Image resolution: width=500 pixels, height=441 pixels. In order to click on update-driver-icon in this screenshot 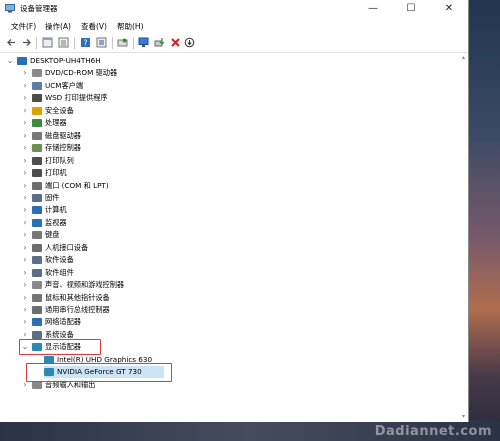, I will do `click(159, 42)`.